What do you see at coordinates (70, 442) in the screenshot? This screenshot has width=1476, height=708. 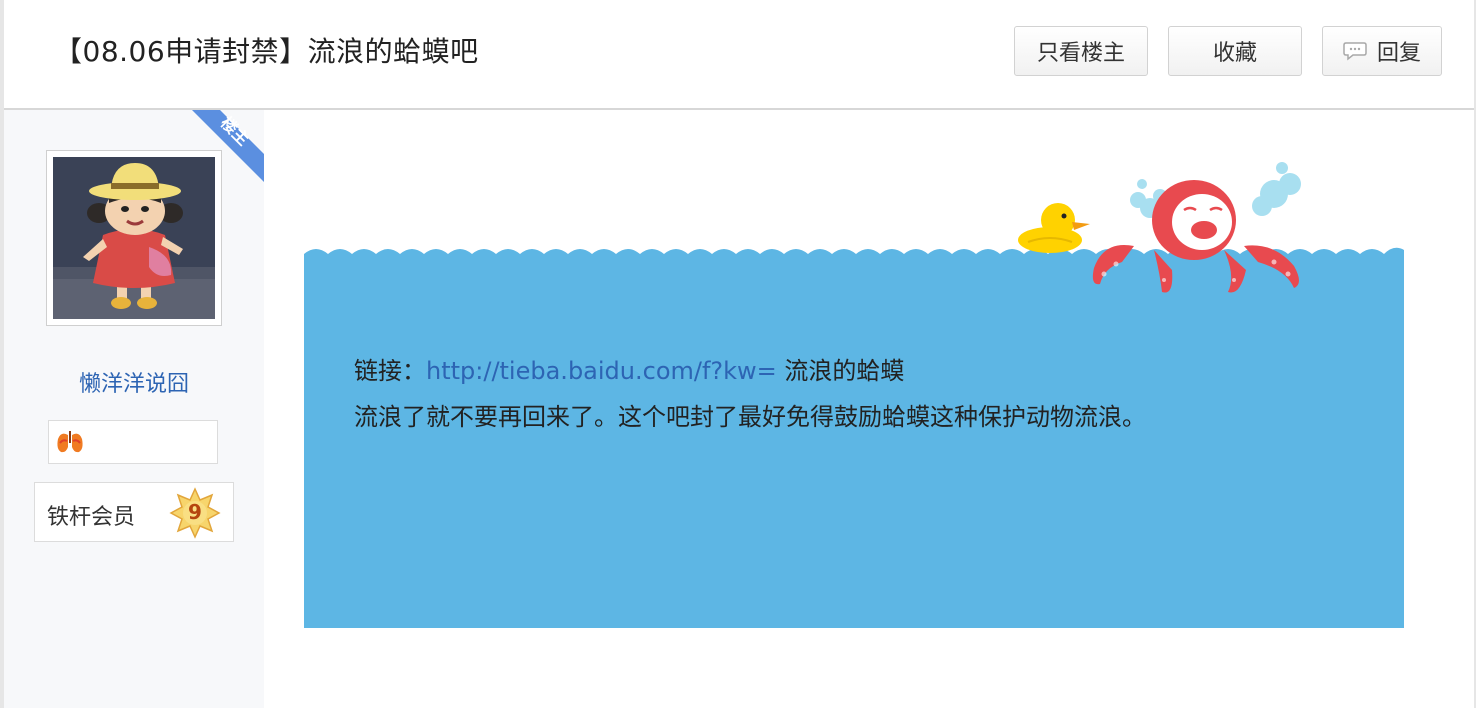 I see `lung-badge-icon` at bounding box center [70, 442].